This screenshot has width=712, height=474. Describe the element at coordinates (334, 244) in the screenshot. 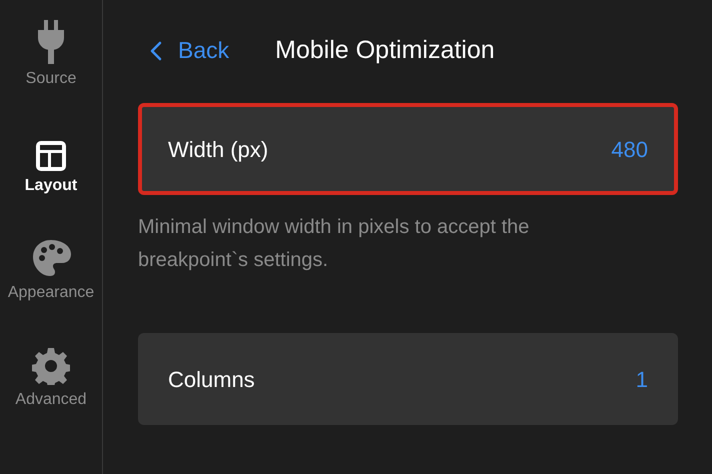

I see `setting-description: Minimal window width in pixels to accept the breakpoint`s settings.` at that location.